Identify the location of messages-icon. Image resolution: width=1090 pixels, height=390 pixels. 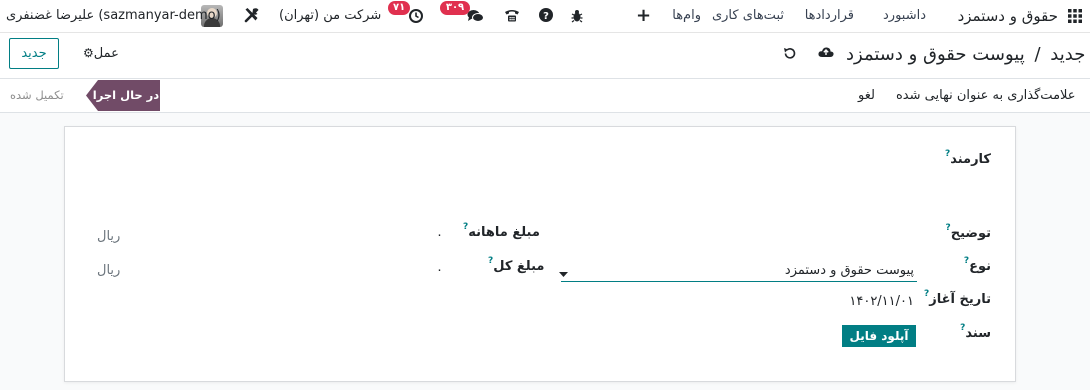
(475, 18).